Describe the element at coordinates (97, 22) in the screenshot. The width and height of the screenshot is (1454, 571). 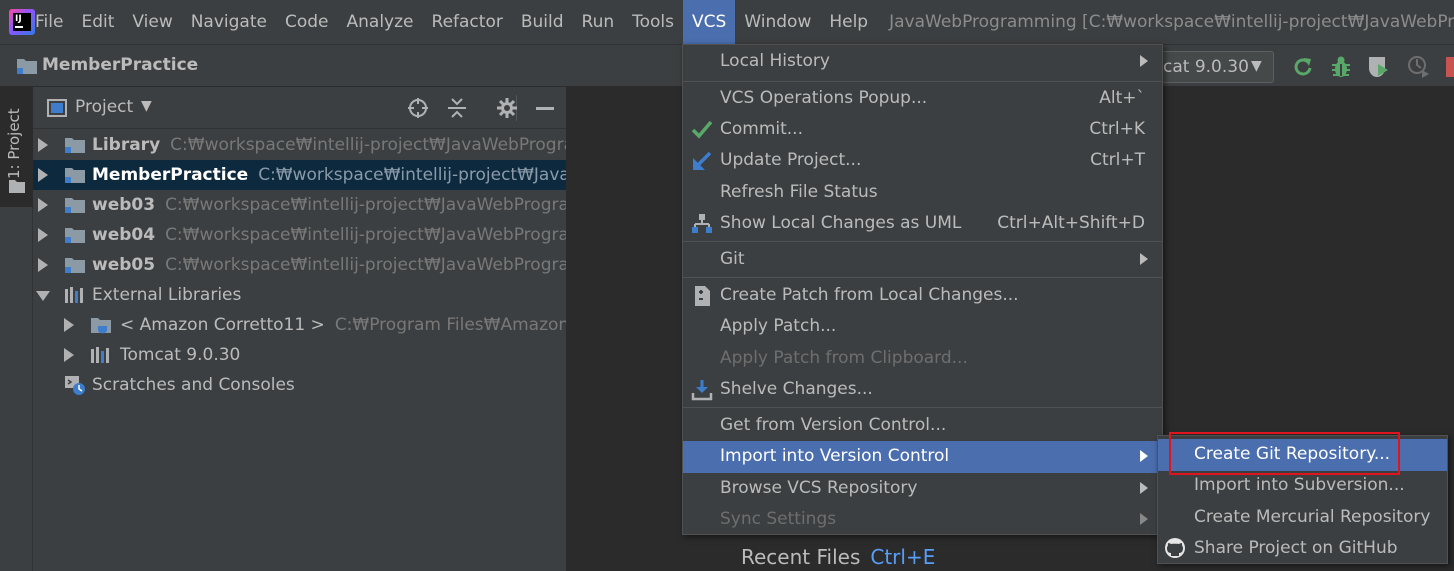
I see `menu-edit: Edit` at that location.